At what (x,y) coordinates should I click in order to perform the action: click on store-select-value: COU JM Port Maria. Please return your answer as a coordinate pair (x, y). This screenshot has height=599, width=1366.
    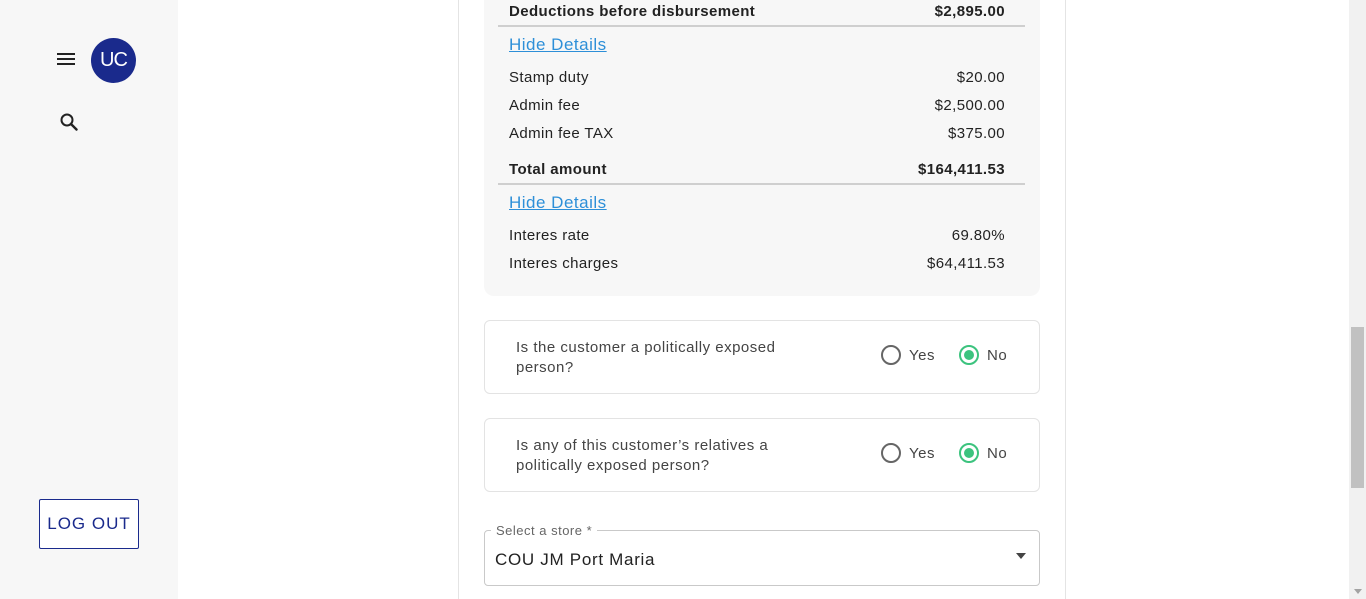
    Looking at the image, I should click on (575, 559).